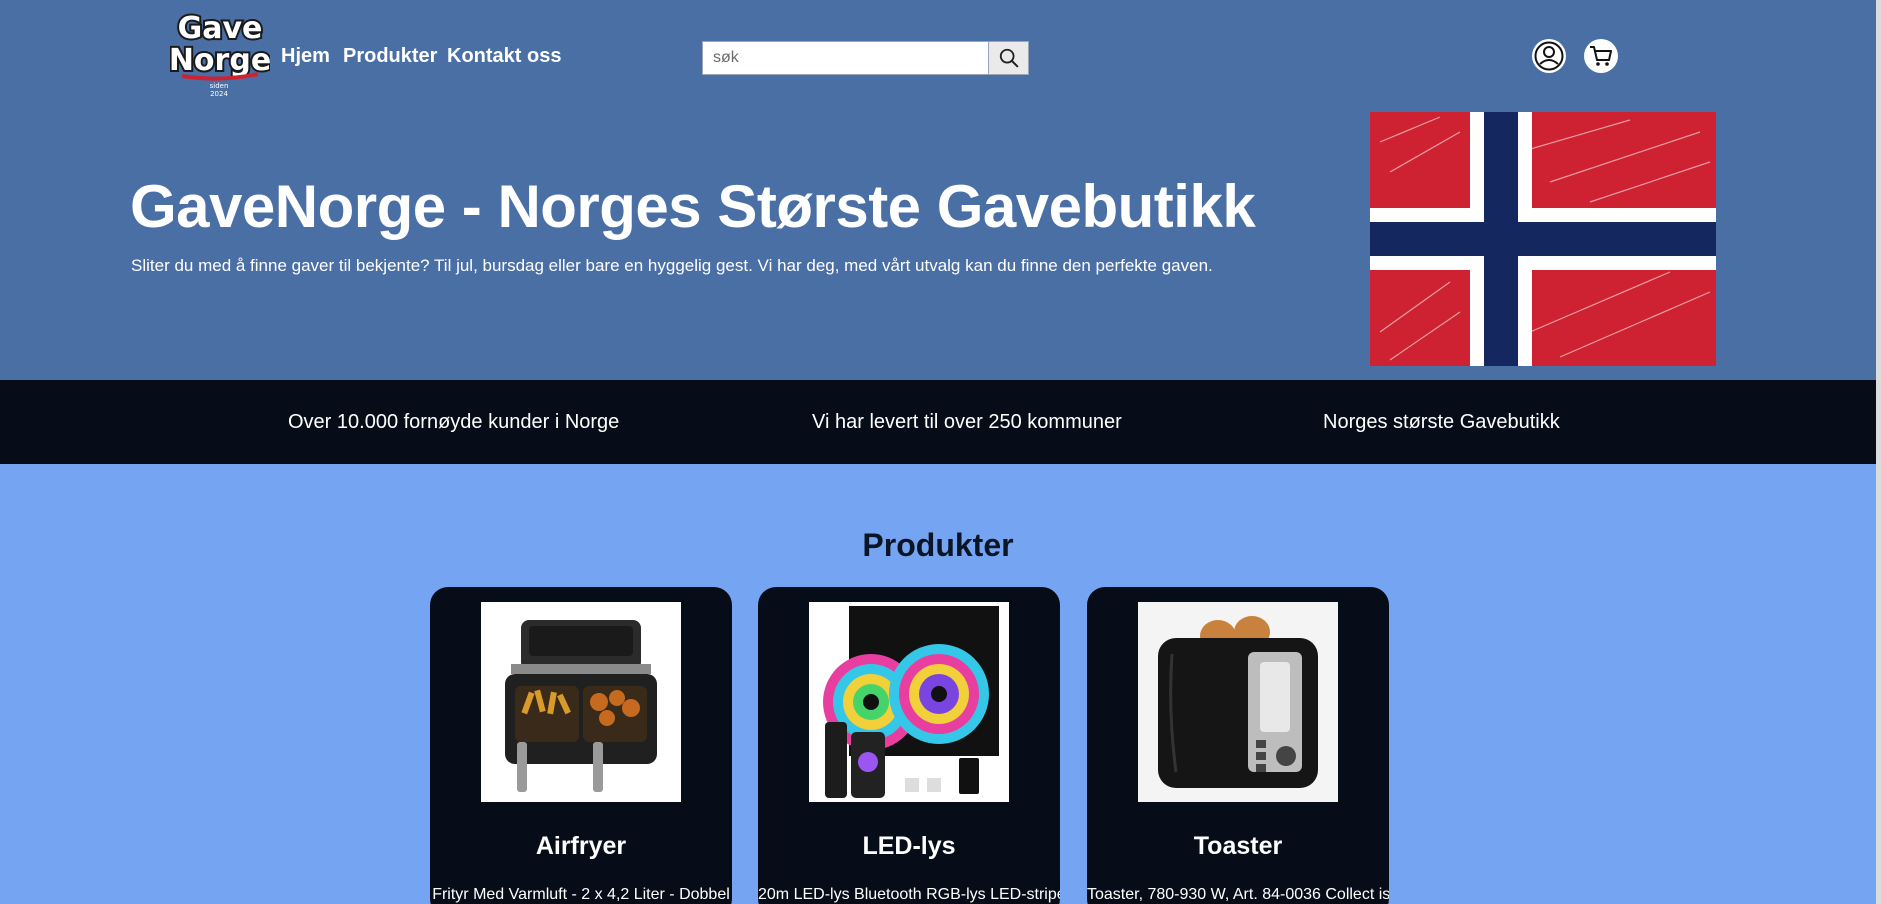 The image size is (1881, 904). Describe the element at coordinates (845, 58) in the screenshot. I see `search-input` at that location.